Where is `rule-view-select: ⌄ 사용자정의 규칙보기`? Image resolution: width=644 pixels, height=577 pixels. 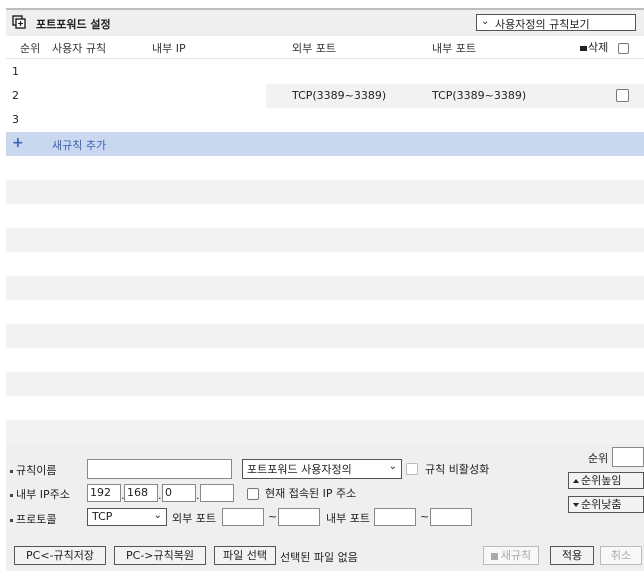 rule-view-select: ⌄ 사용자정의 규칙보기 is located at coordinates (556, 22).